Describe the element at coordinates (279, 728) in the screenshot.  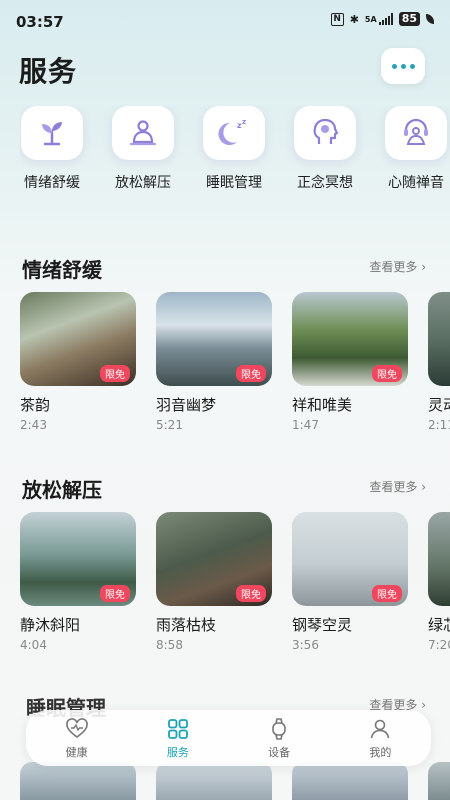
I see `watch-icon` at that location.